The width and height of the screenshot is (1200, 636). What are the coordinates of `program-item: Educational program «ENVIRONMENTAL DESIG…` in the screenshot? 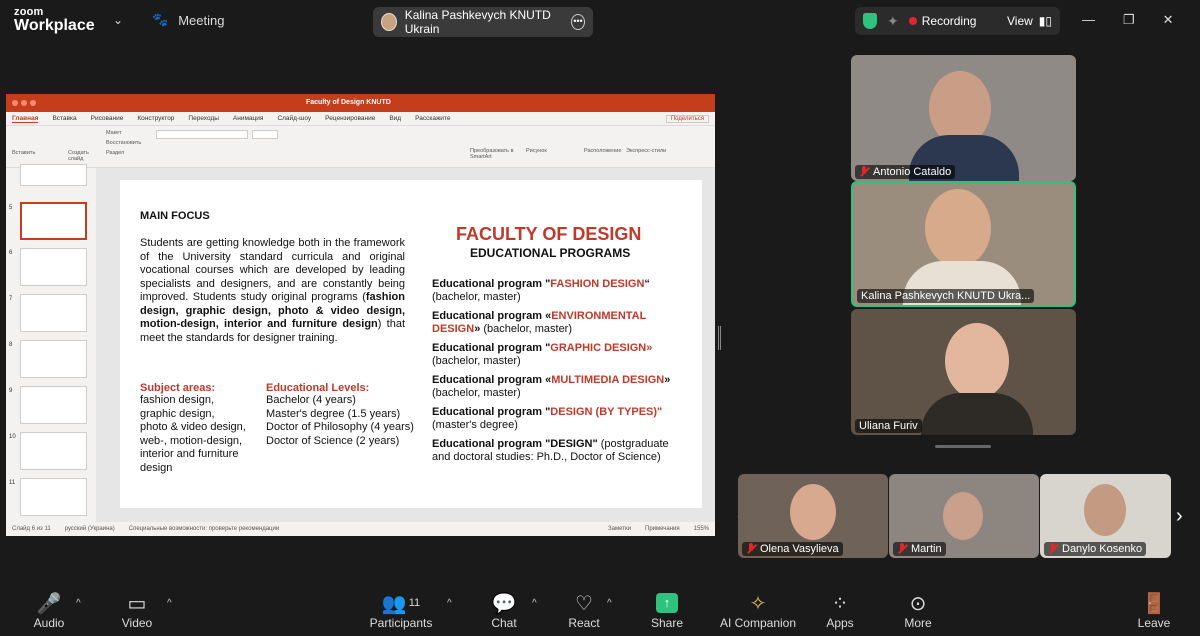 It's located at (539, 322).